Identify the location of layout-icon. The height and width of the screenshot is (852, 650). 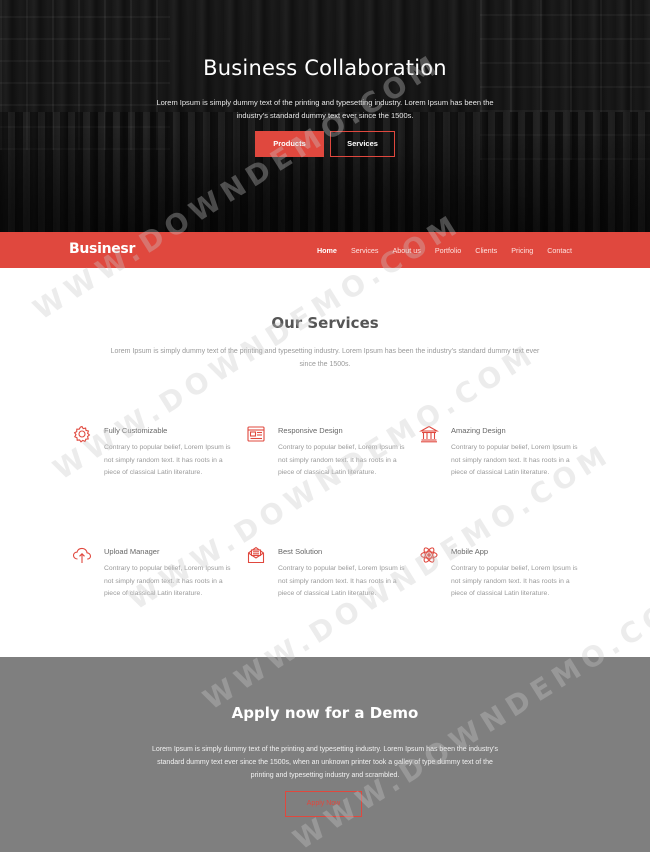
(256, 434).